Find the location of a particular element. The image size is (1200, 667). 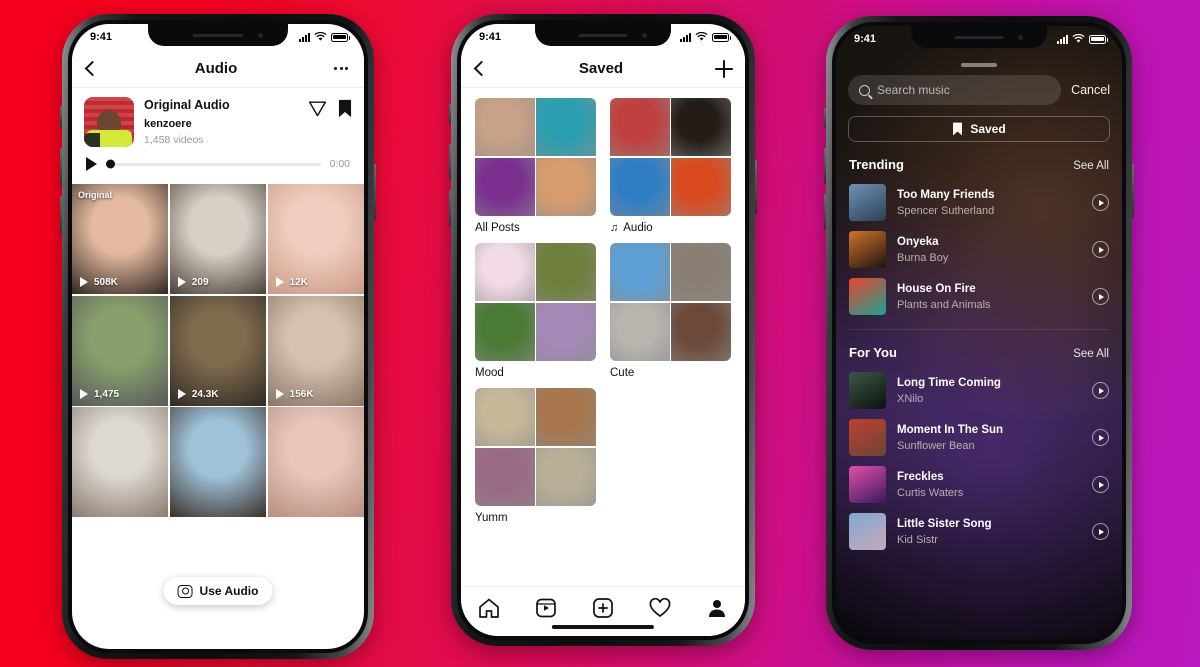

collection-item: All Posts is located at coordinates (535, 166).